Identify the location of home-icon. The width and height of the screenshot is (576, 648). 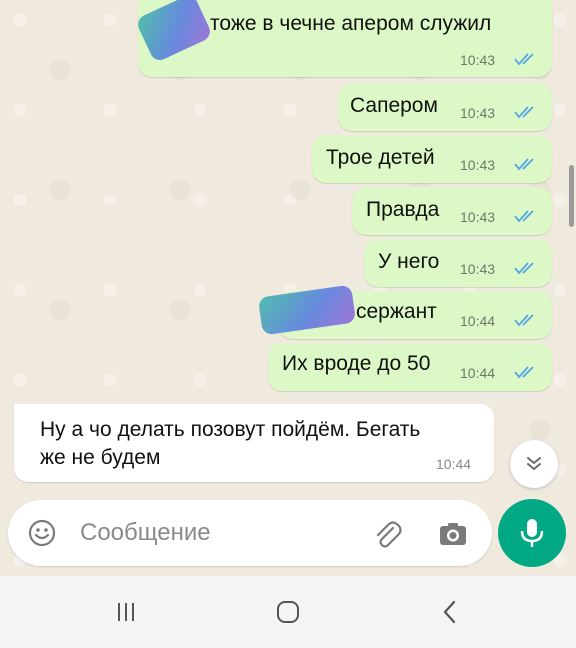
(288, 612).